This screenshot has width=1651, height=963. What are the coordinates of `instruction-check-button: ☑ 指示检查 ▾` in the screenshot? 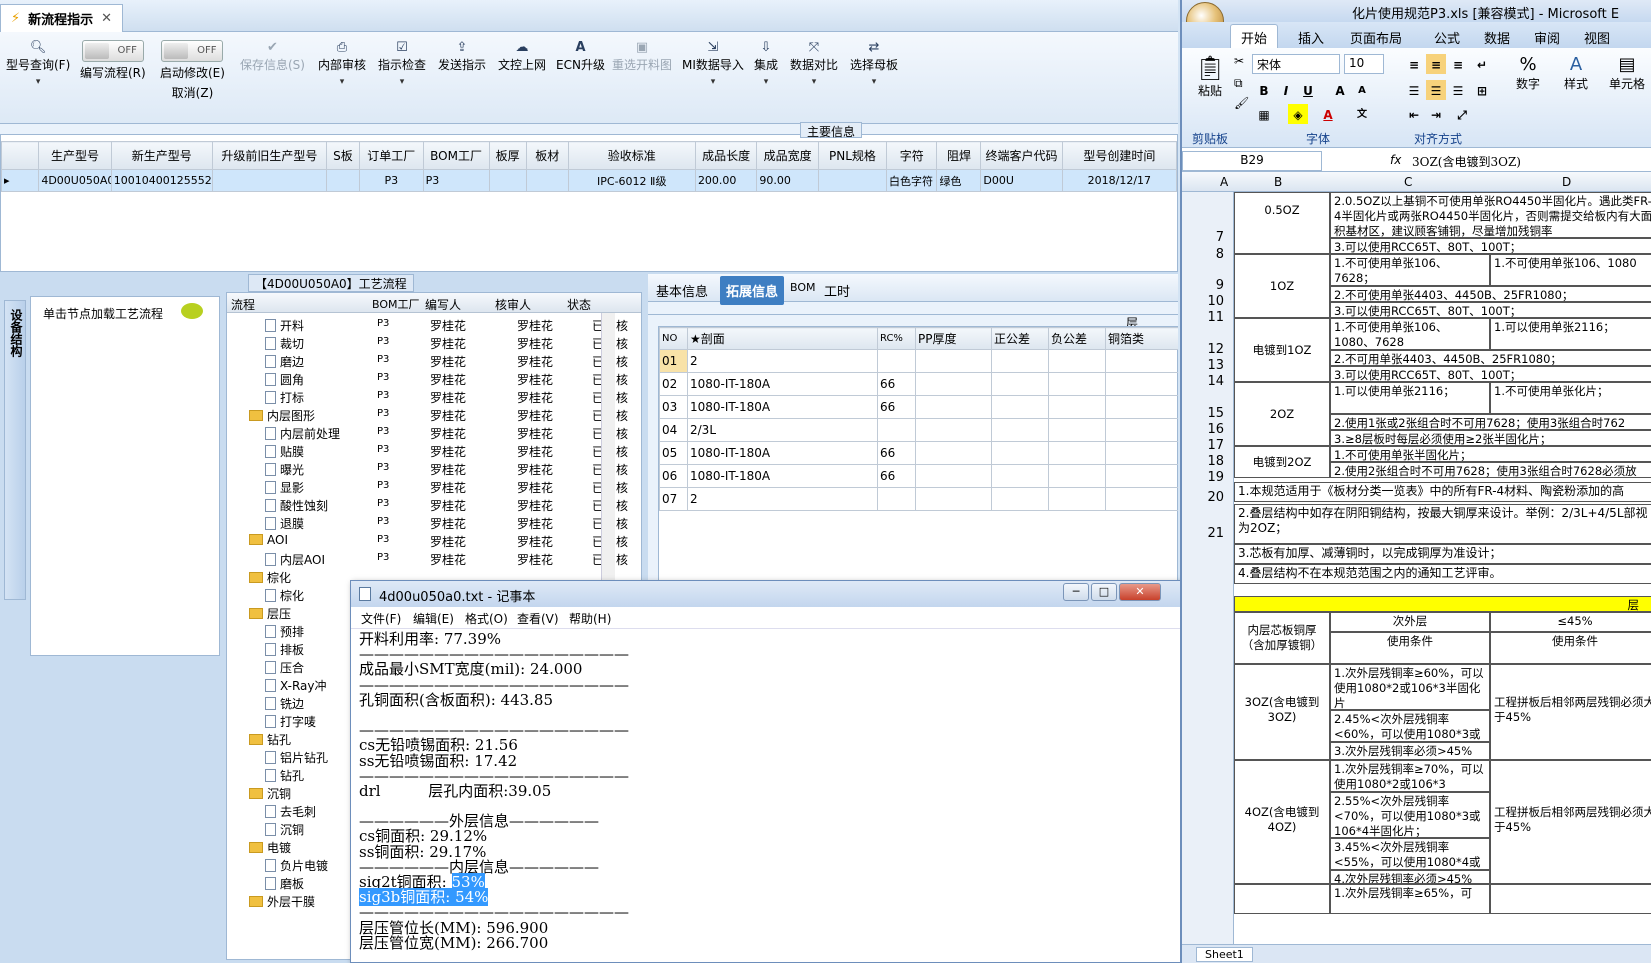 It's located at (402, 63).